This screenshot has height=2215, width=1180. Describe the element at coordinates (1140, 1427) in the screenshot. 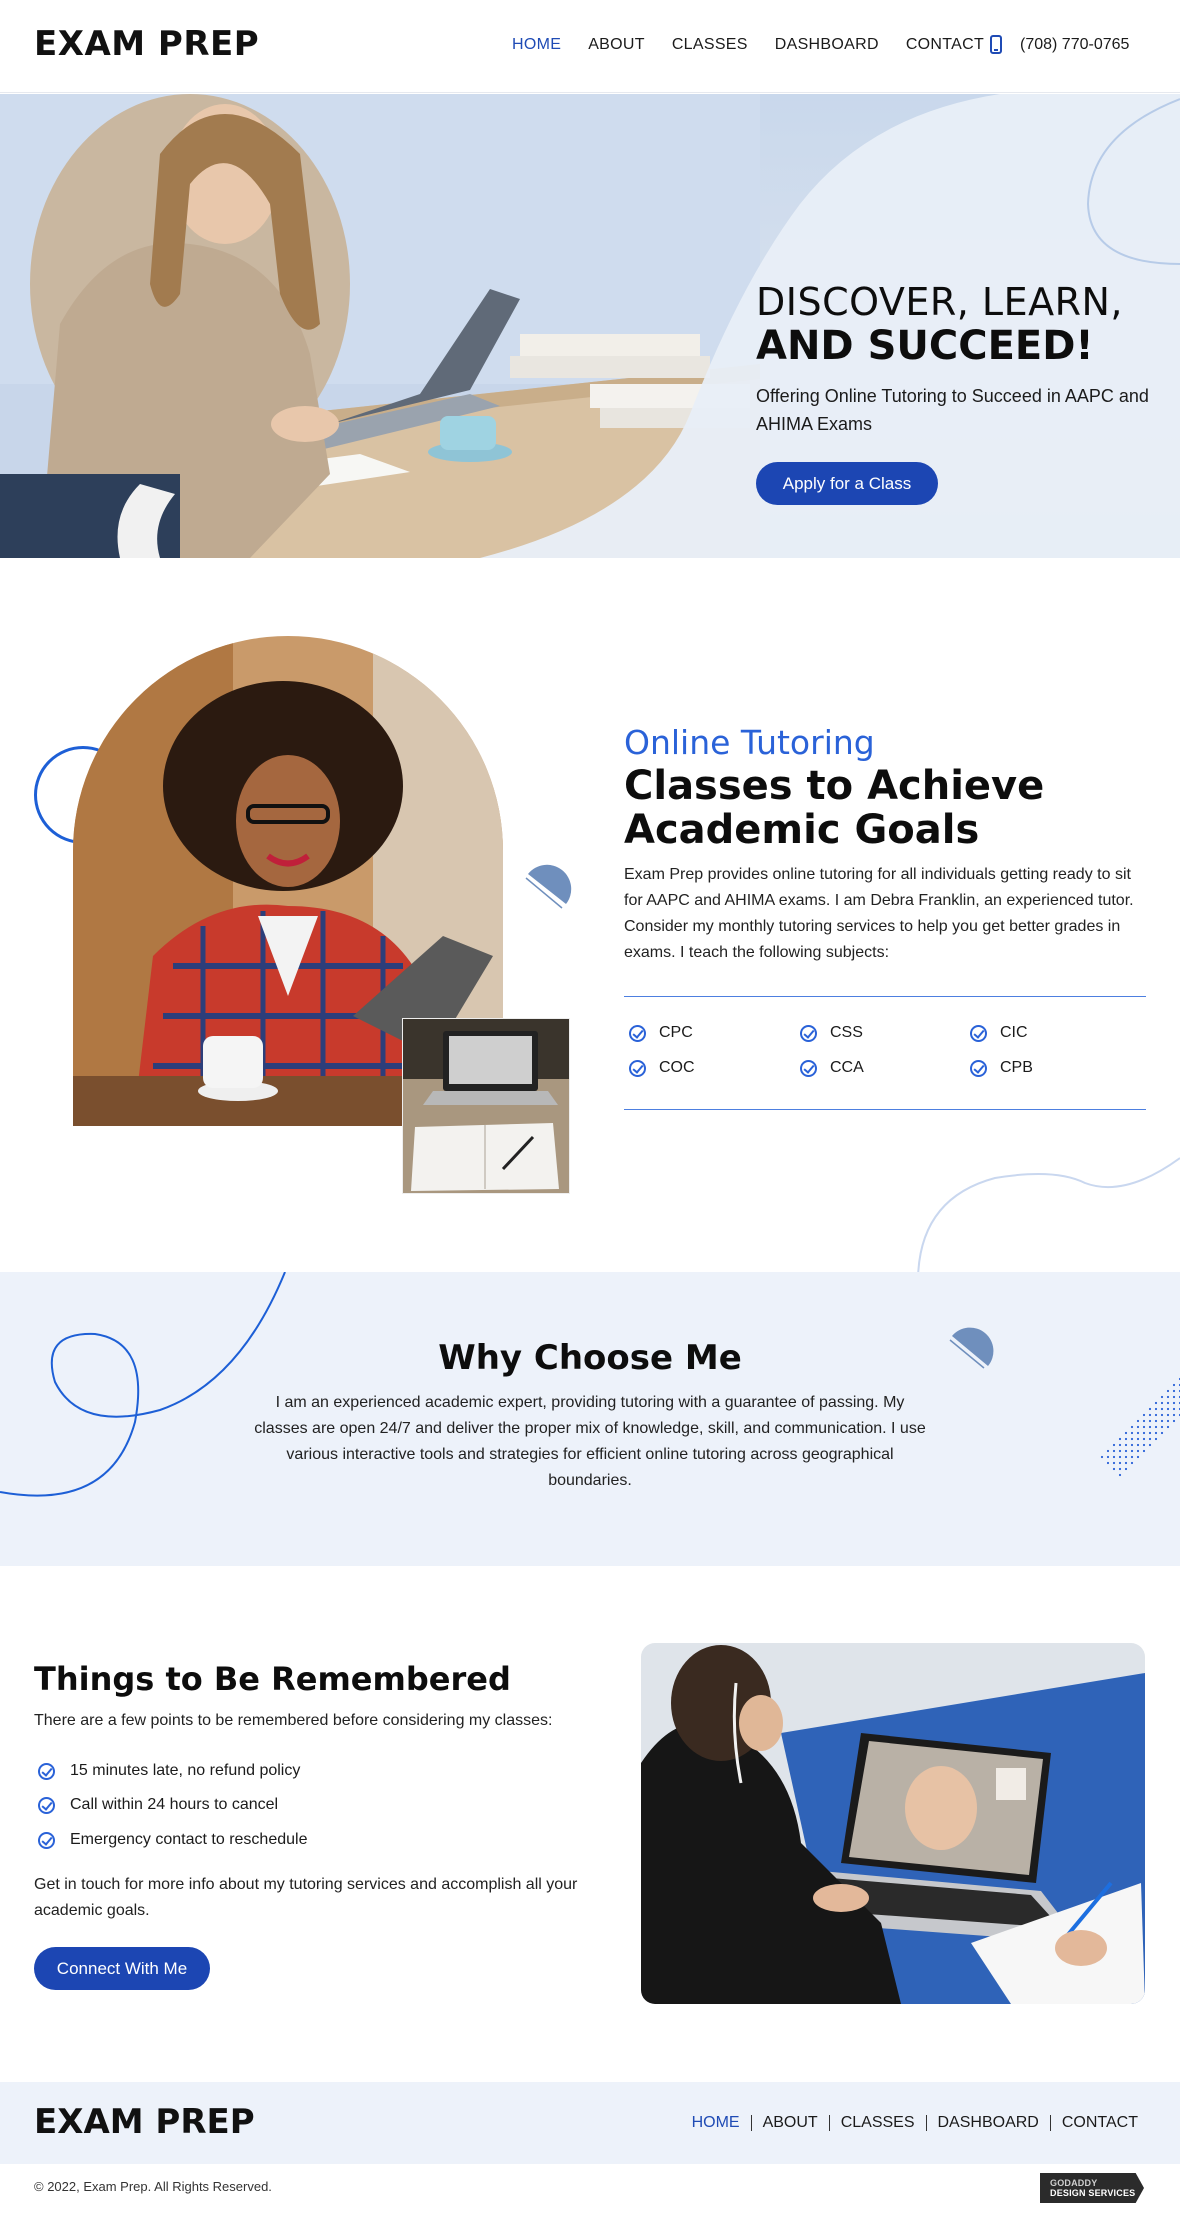

I see `decorative-dot-pattern` at that location.